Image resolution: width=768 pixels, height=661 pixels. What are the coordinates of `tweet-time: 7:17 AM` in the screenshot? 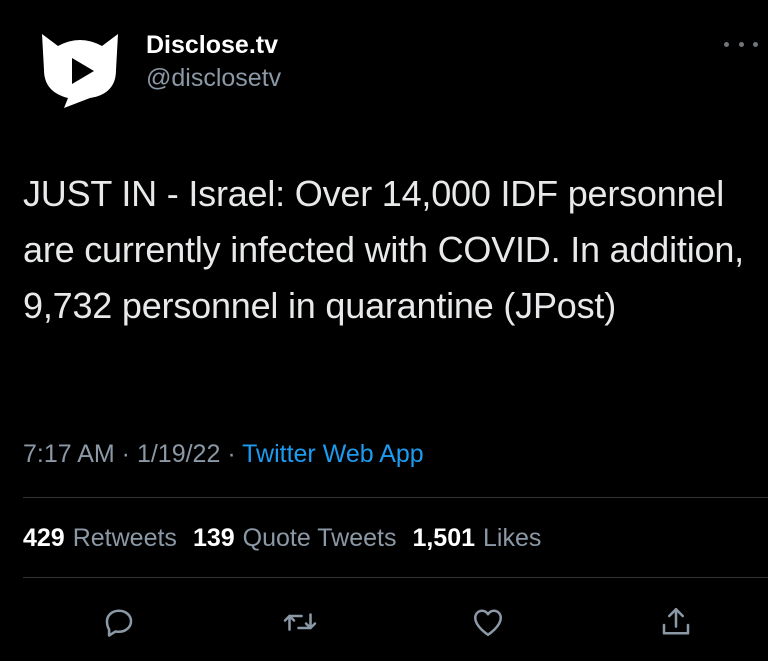 It's located at (69, 454).